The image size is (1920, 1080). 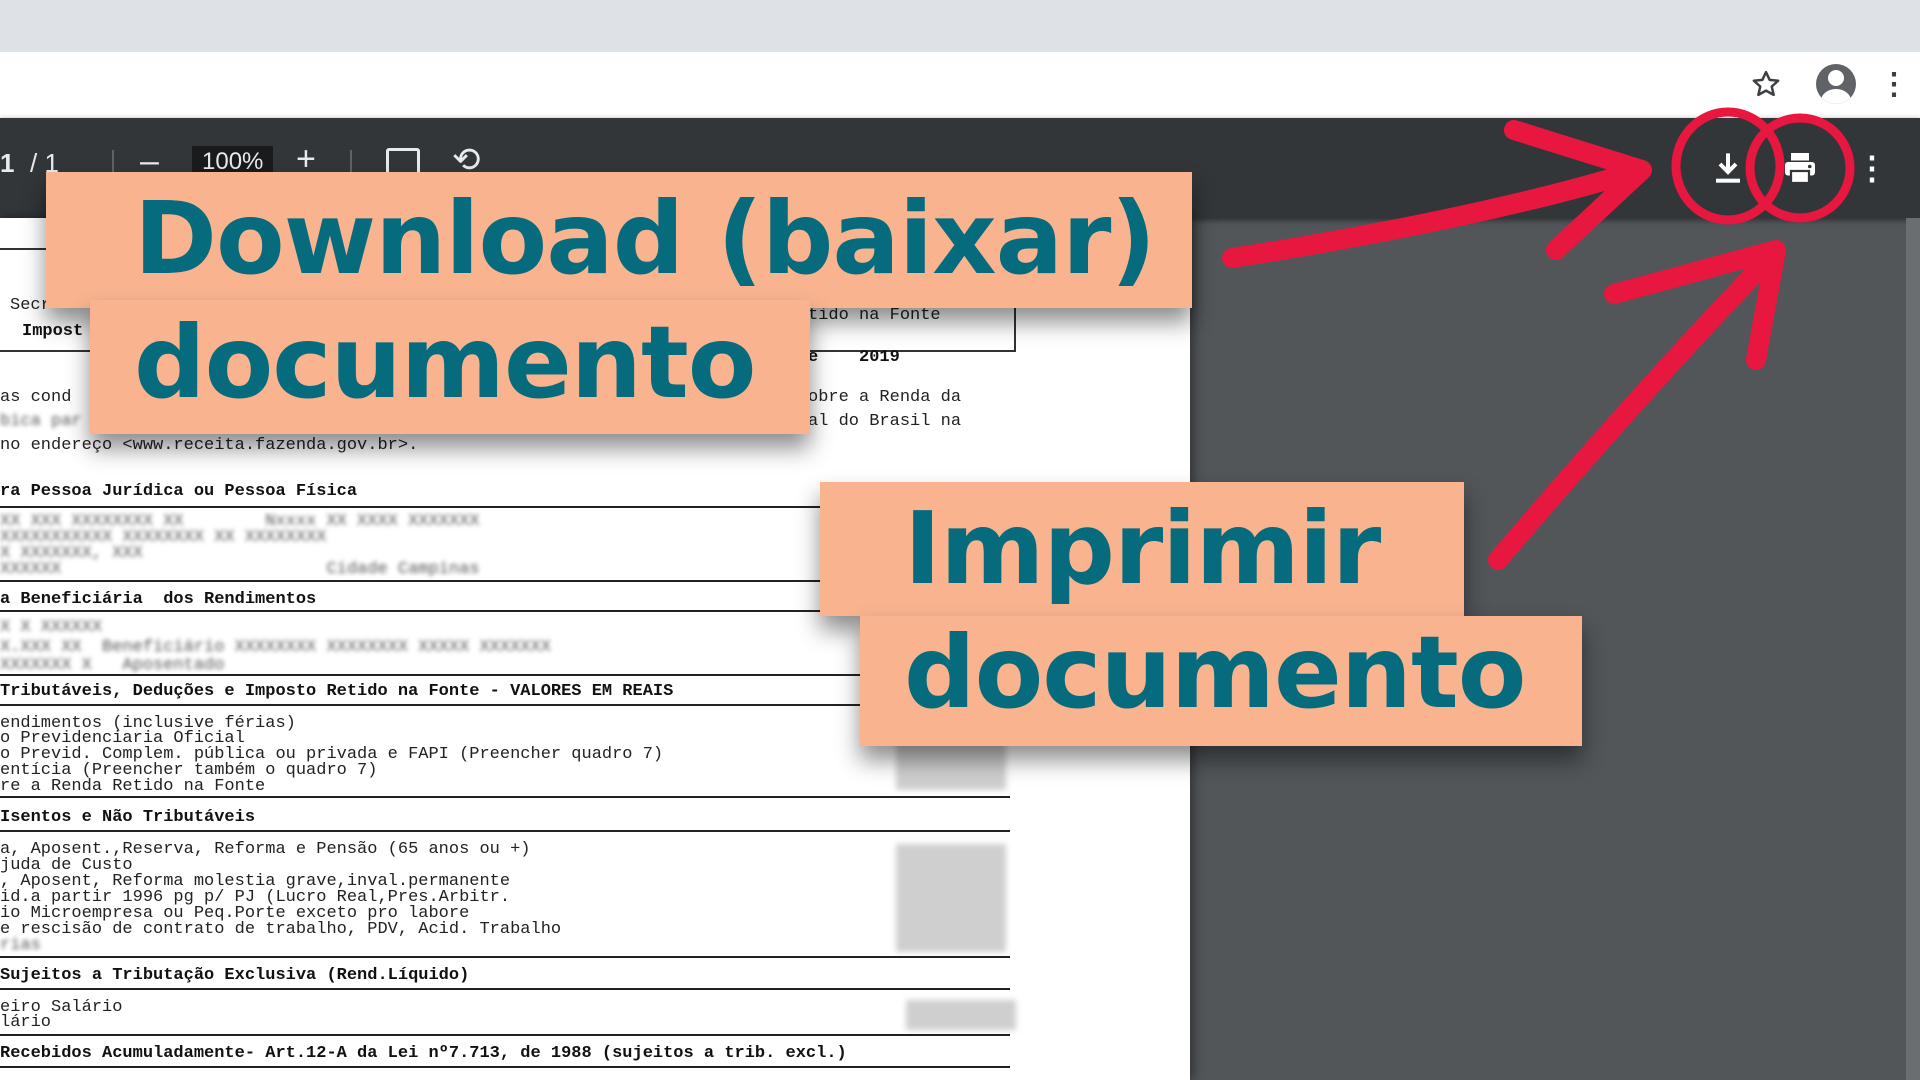 I want to click on annotation-arrows, so click(x=1538, y=338).